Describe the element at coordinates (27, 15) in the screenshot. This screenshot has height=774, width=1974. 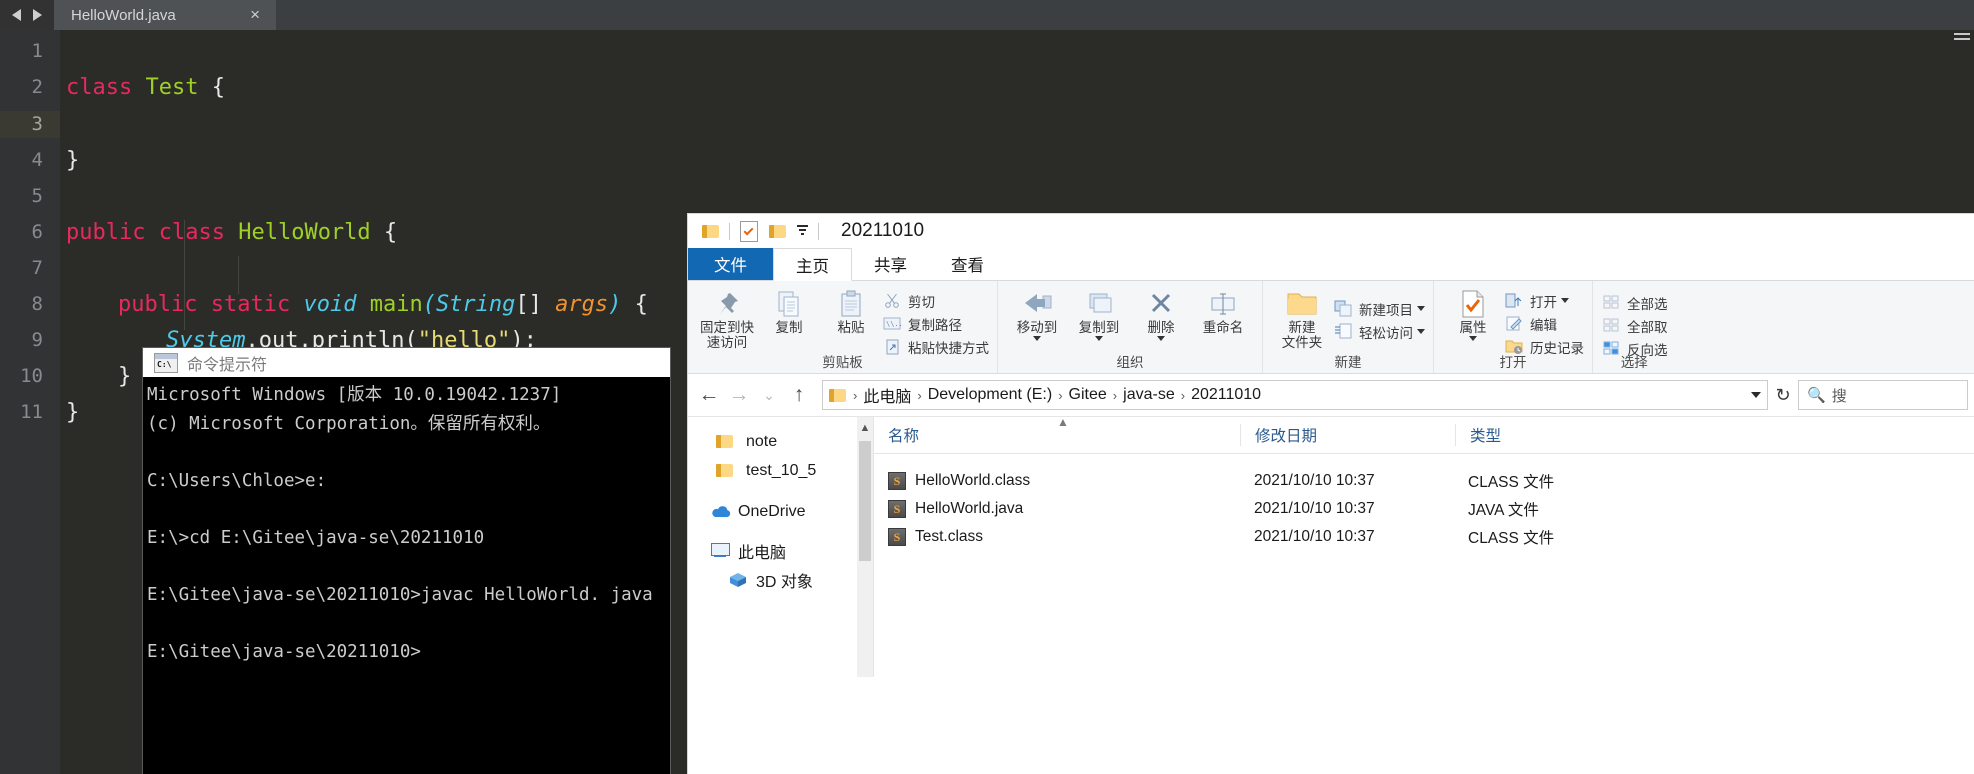
I see `editor-nav-arrows` at that location.